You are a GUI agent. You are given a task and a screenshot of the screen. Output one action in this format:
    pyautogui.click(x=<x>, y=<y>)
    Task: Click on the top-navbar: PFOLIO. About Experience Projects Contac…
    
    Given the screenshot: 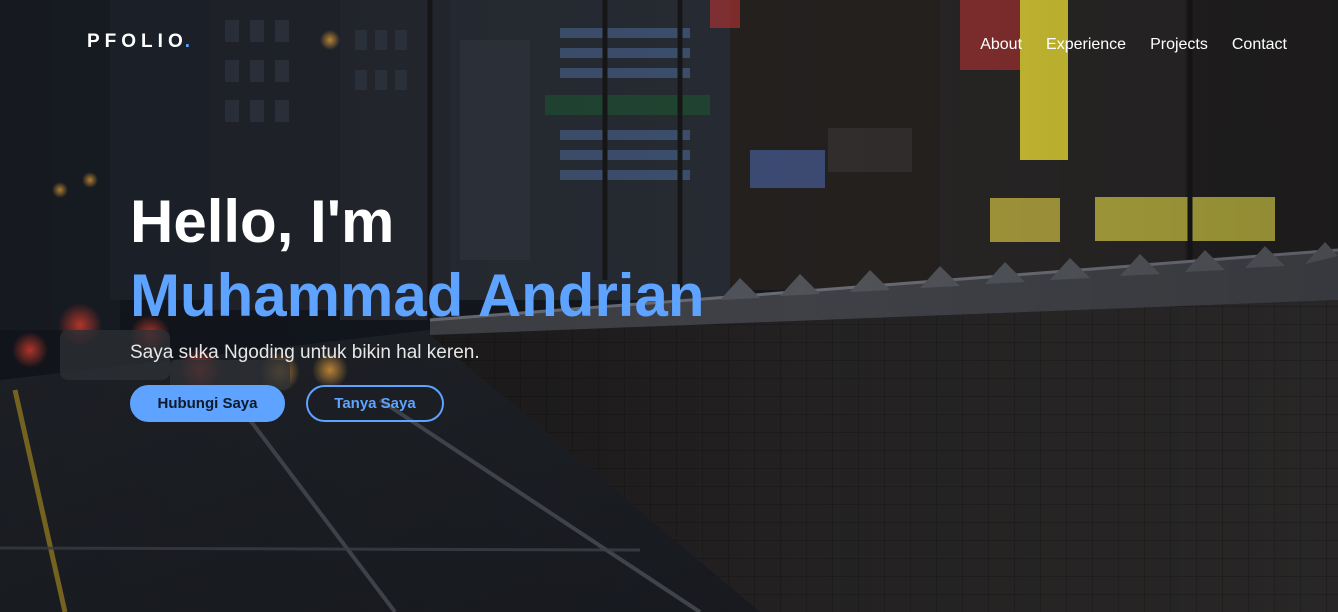 What is the action you would take?
    pyautogui.click(x=669, y=45)
    